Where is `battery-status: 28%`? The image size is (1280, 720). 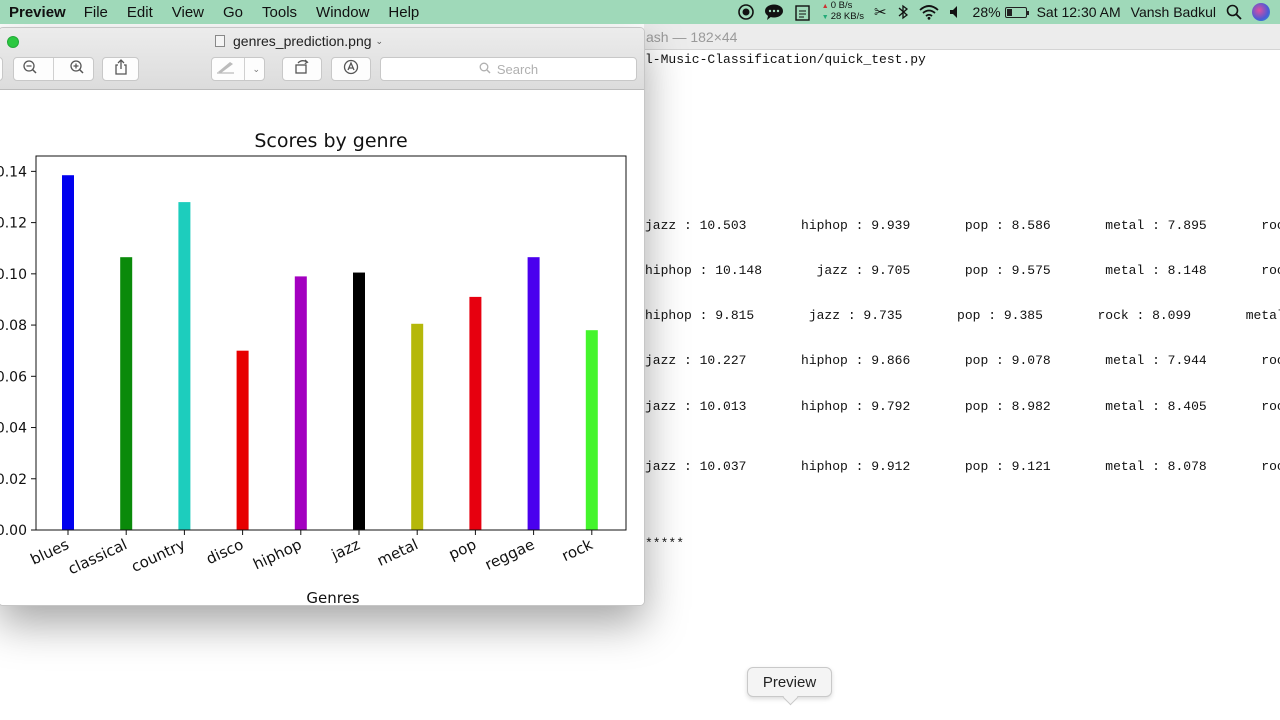 battery-status: 28% is located at coordinates (1000, 12).